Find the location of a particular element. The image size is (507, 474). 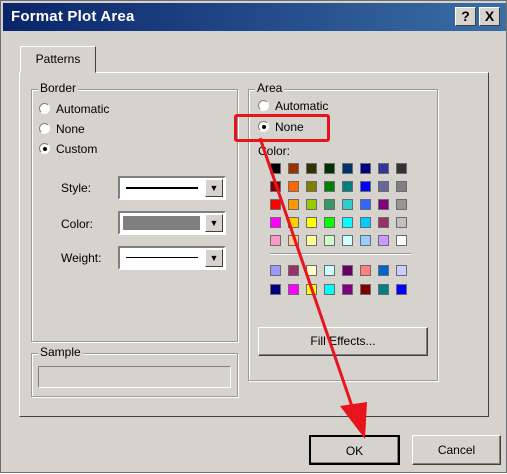

tab-patterns: Patterns is located at coordinates (58, 59).